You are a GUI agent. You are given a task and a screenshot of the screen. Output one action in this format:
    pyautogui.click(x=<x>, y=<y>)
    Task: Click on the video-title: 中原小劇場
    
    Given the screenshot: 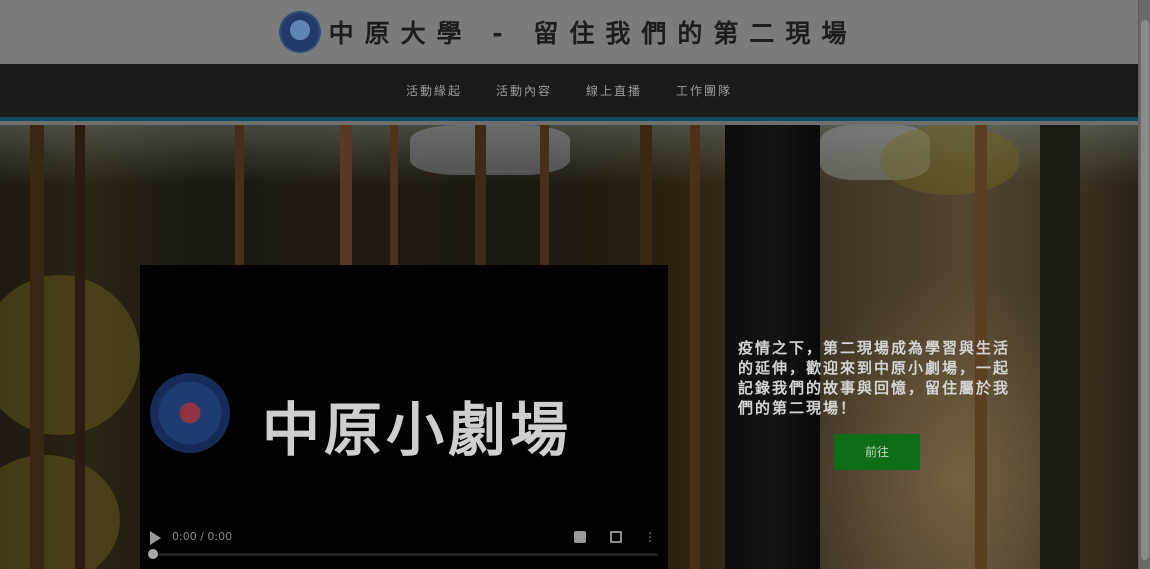 What is the action you would take?
    pyautogui.click(x=417, y=430)
    